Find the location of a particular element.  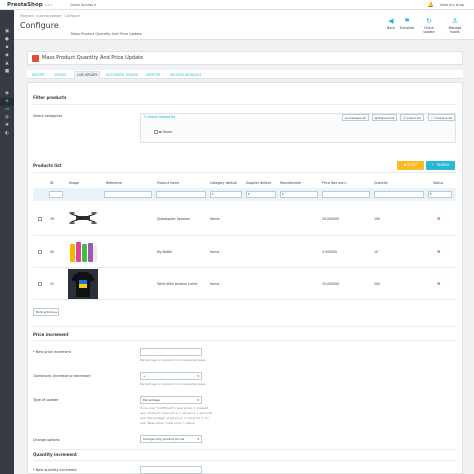

new-price-label: * New price increment is located at coordinates (52, 352).